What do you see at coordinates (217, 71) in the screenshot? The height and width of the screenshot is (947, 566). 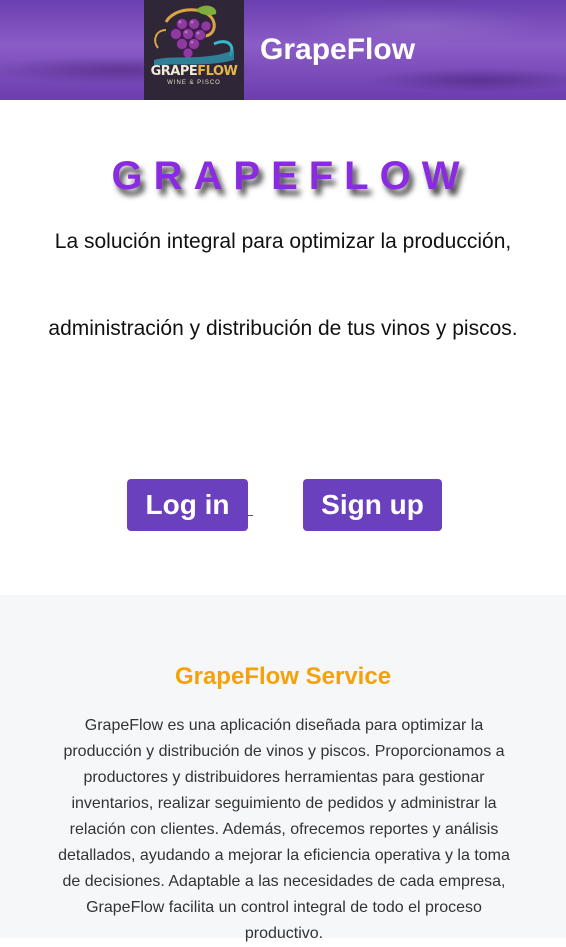 I see `logo-wordmark-flow: FLOW` at bounding box center [217, 71].